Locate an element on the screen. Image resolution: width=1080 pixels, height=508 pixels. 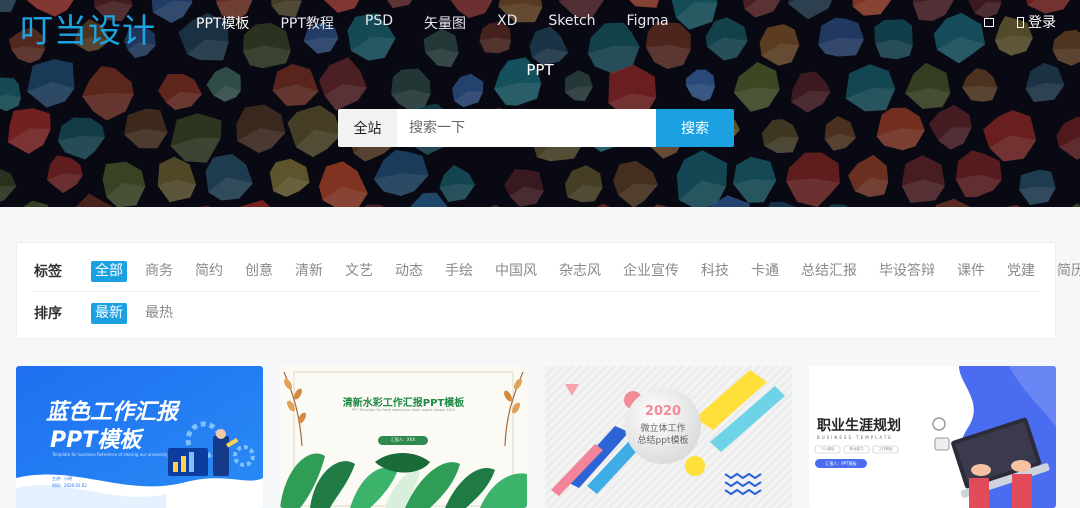
filter-divider is located at coordinates (536, 291).